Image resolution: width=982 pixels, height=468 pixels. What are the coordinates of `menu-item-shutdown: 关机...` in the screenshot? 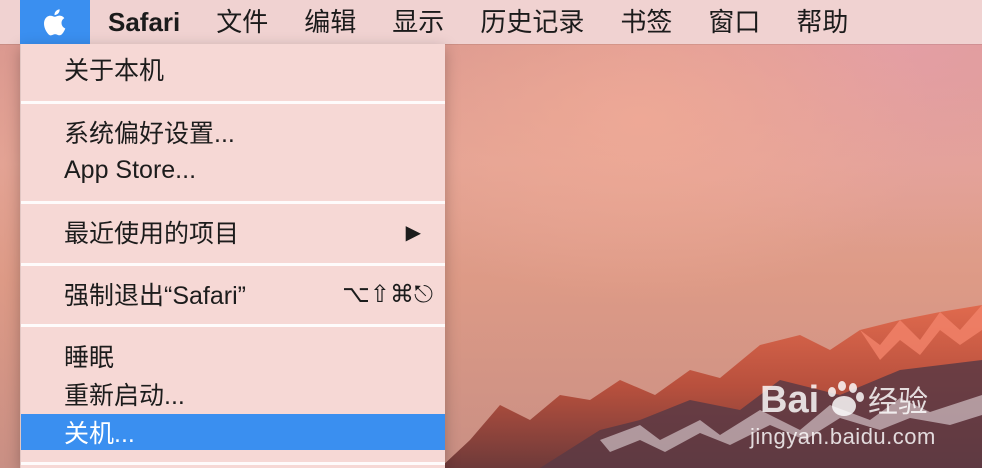 It's located at (233, 432).